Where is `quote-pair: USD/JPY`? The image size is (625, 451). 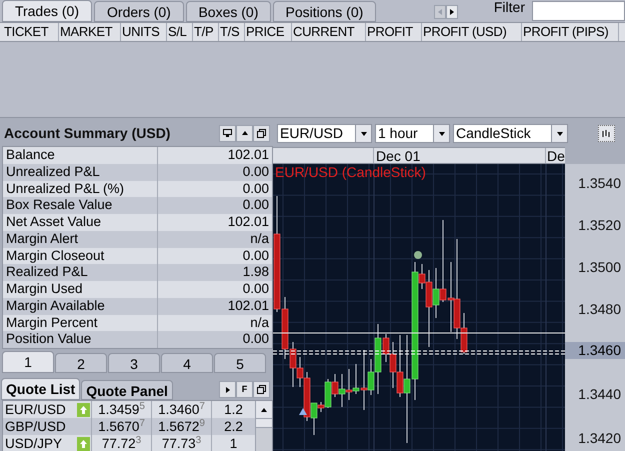
quote-pair: USD/JPY is located at coordinates (39, 443).